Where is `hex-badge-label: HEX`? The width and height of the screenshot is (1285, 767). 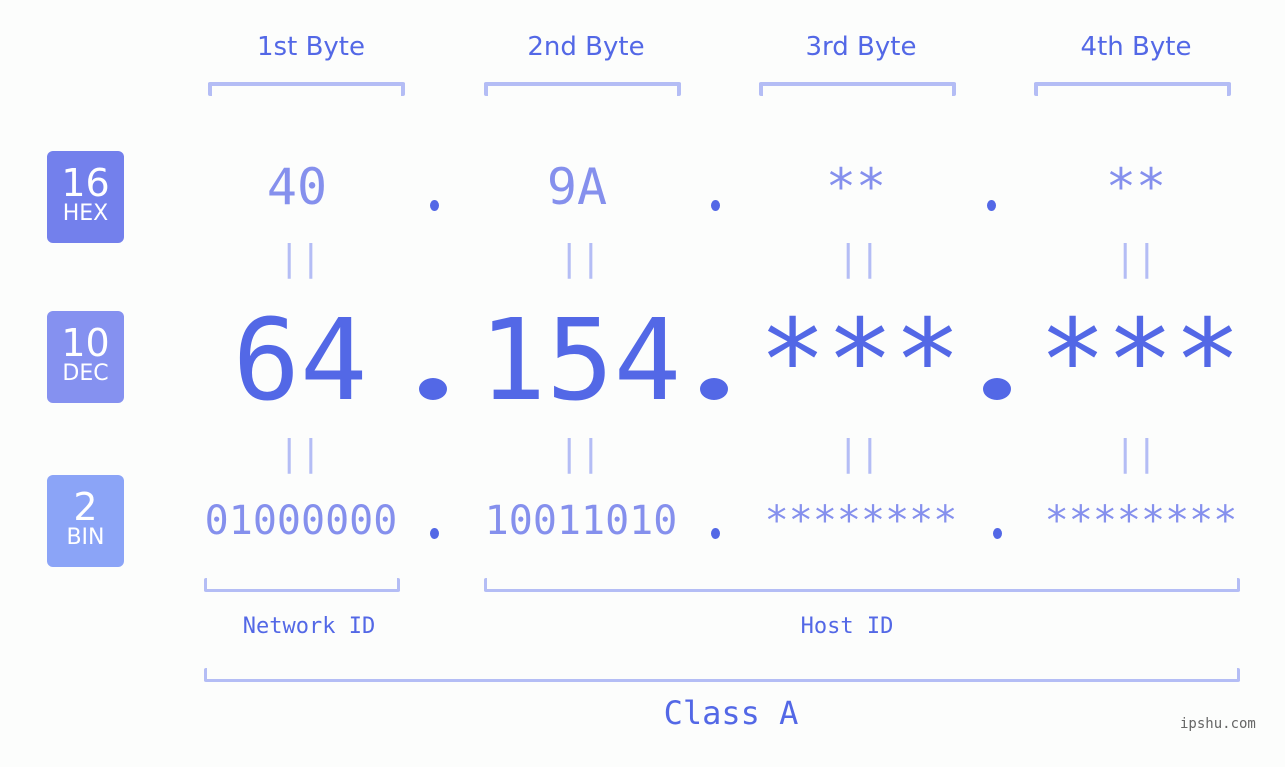 hex-badge-label: HEX is located at coordinates (85, 213).